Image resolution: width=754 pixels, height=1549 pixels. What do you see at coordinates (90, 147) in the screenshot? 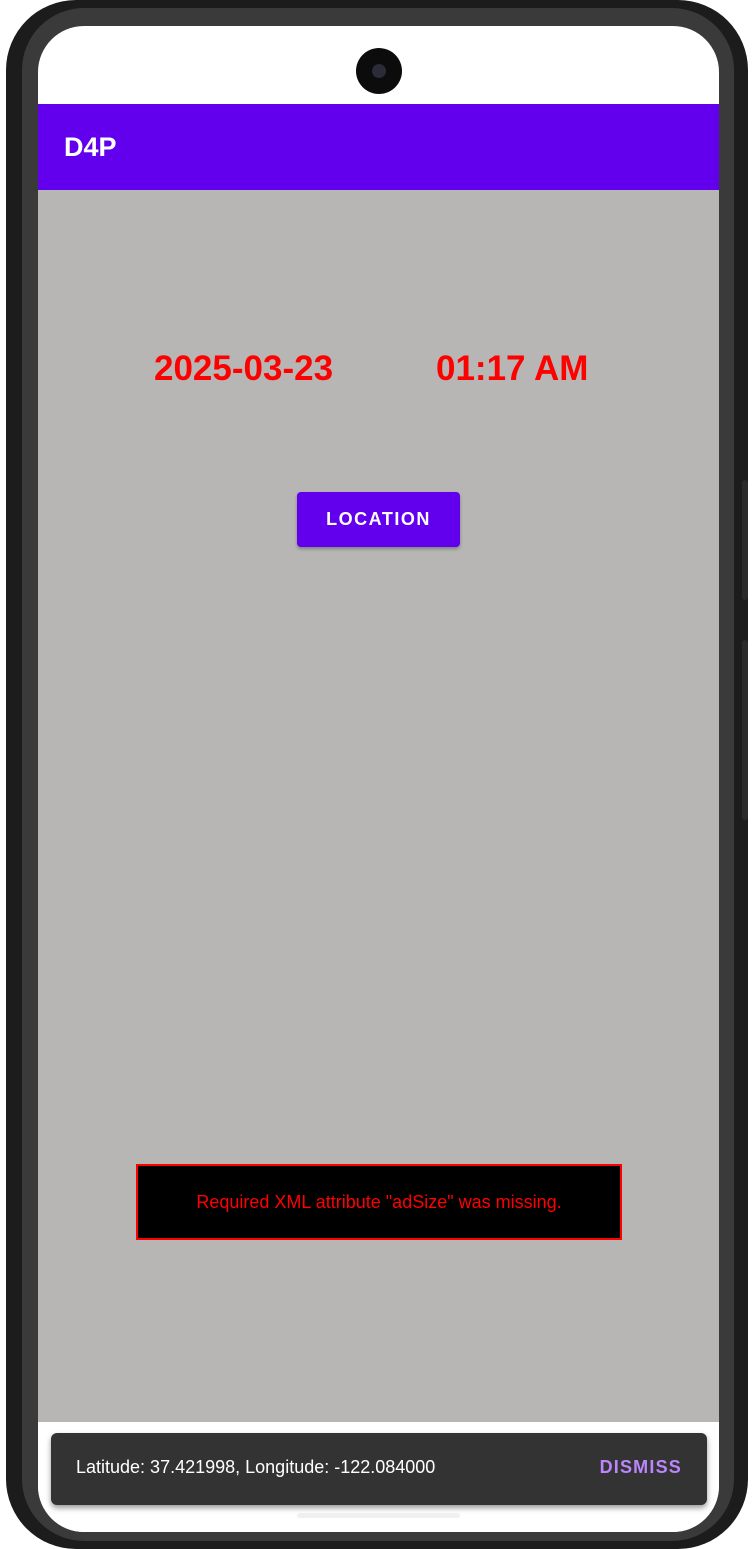
I see `app-title: D4P` at bounding box center [90, 147].